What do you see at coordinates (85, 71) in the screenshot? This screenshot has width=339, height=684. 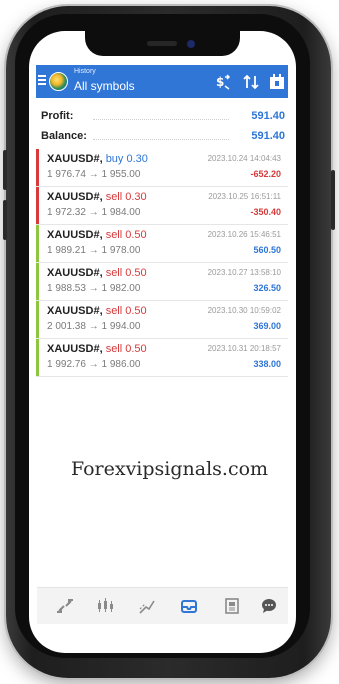 I see `page-subtitle: History` at bounding box center [85, 71].